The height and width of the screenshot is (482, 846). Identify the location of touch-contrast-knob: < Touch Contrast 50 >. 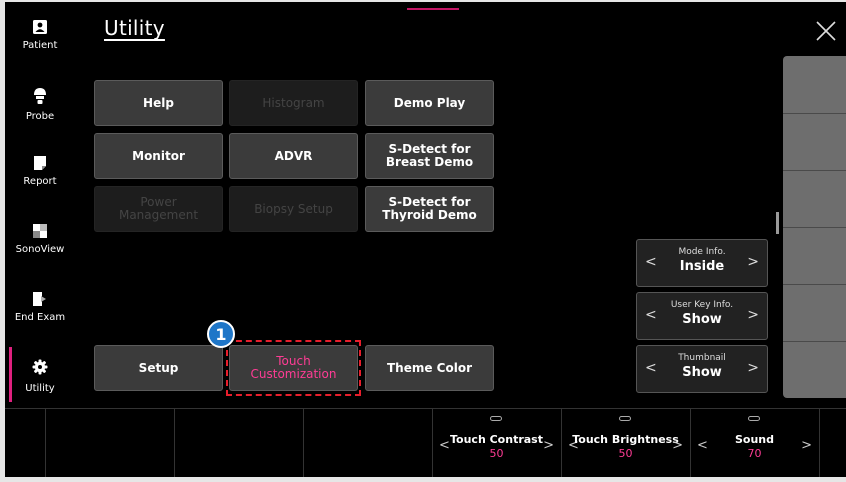
(496, 443).